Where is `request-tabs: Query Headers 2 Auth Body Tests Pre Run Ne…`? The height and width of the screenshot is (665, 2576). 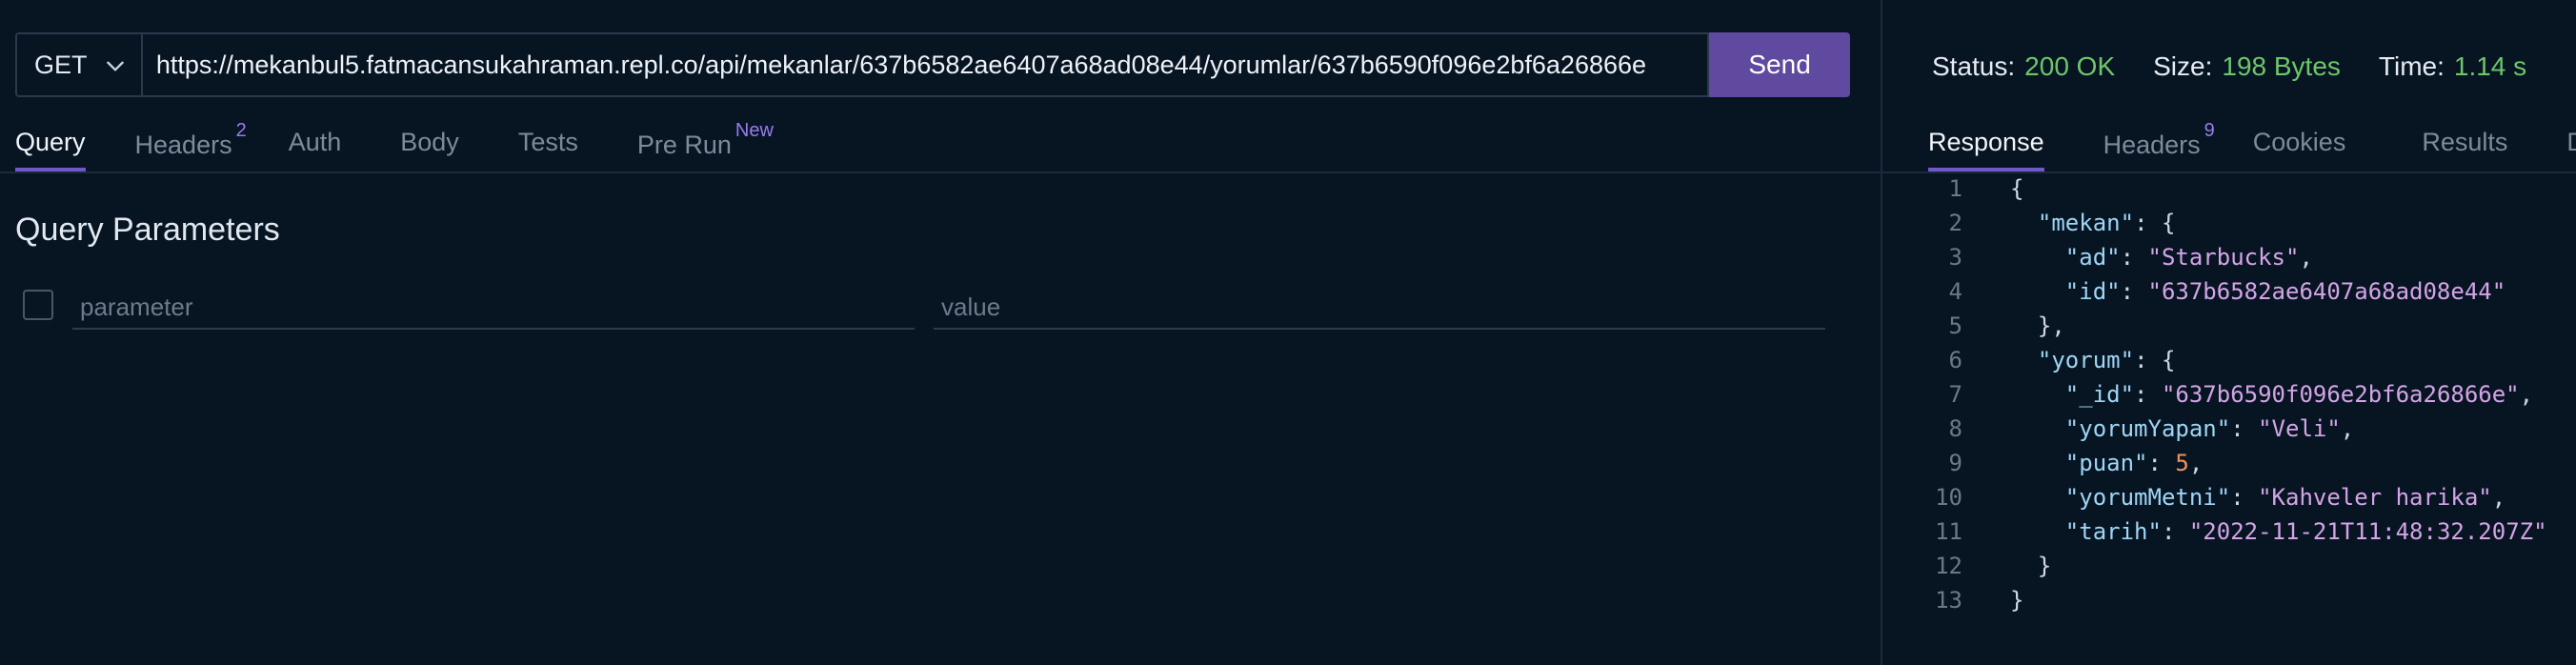
request-tabs: Query Headers 2 Auth Body Tests Pre Run Ne… is located at coordinates (395, 145).